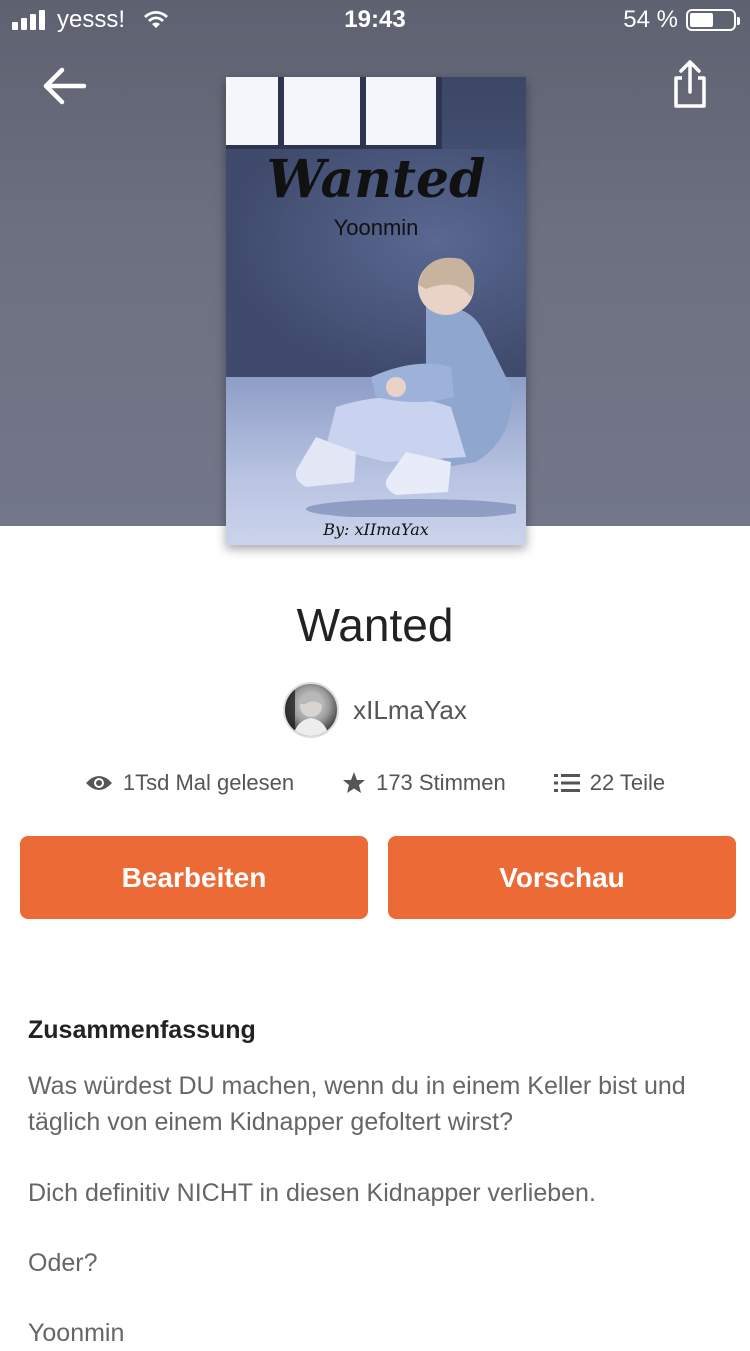 The image size is (750, 1351). Describe the element at coordinates (376, 227) in the screenshot. I see `cover-subtitle: Yoonmin` at that location.